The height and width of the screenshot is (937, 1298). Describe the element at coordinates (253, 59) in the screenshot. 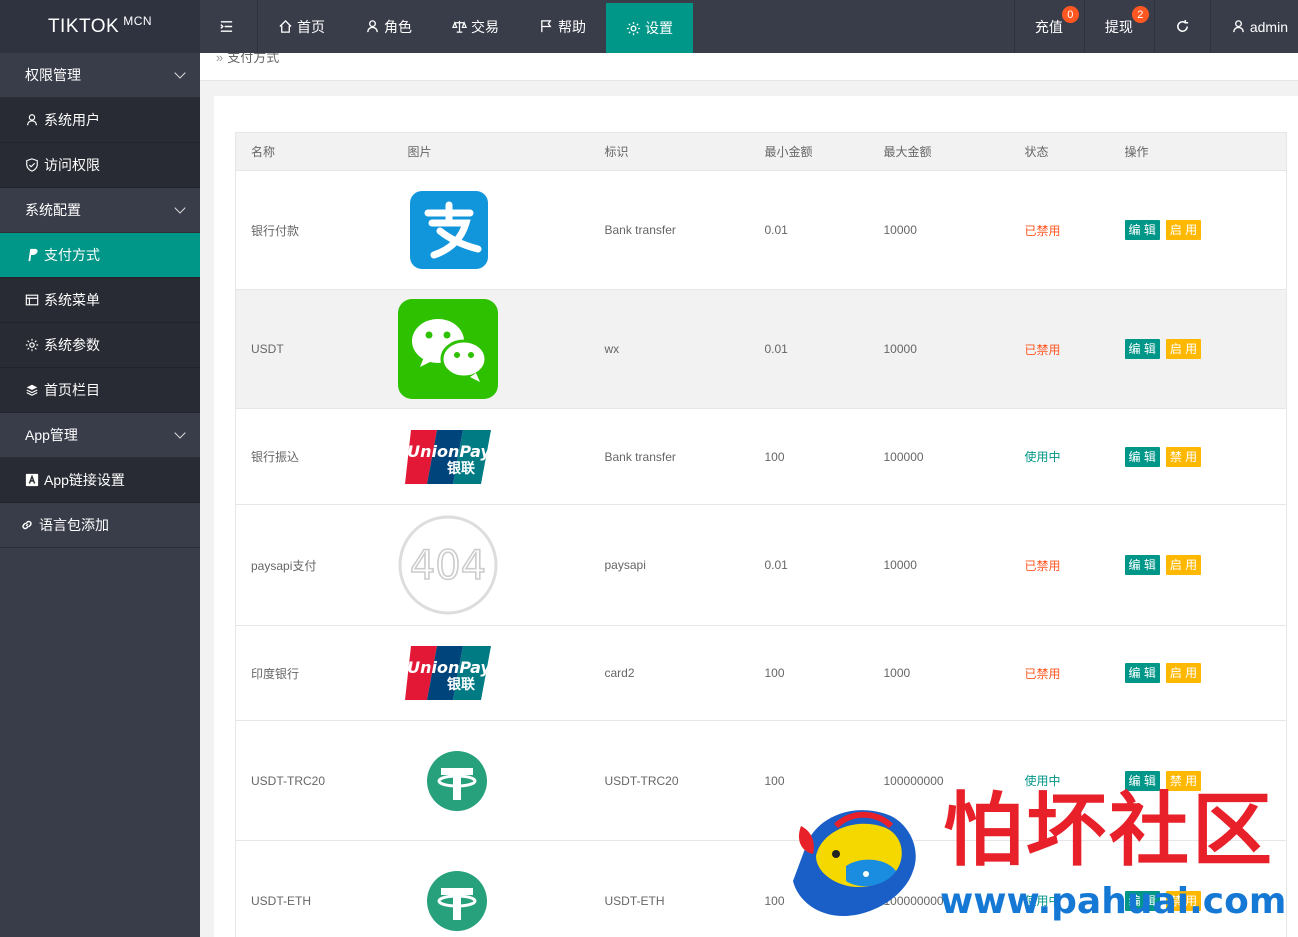

I see `breadcrumb-current: 支付方式` at that location.